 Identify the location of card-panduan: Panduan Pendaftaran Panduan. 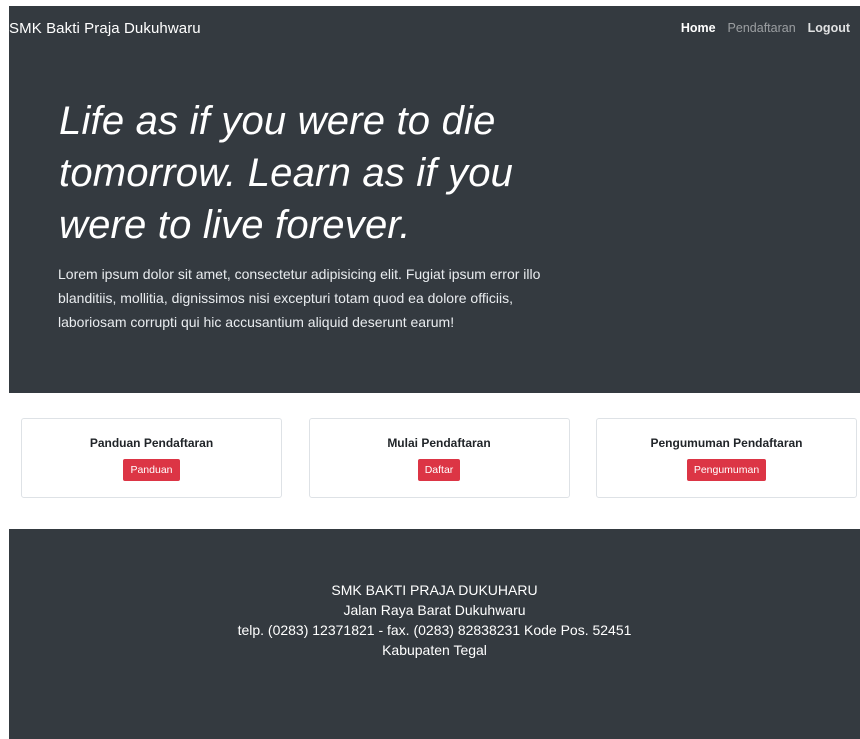
(151, 458).